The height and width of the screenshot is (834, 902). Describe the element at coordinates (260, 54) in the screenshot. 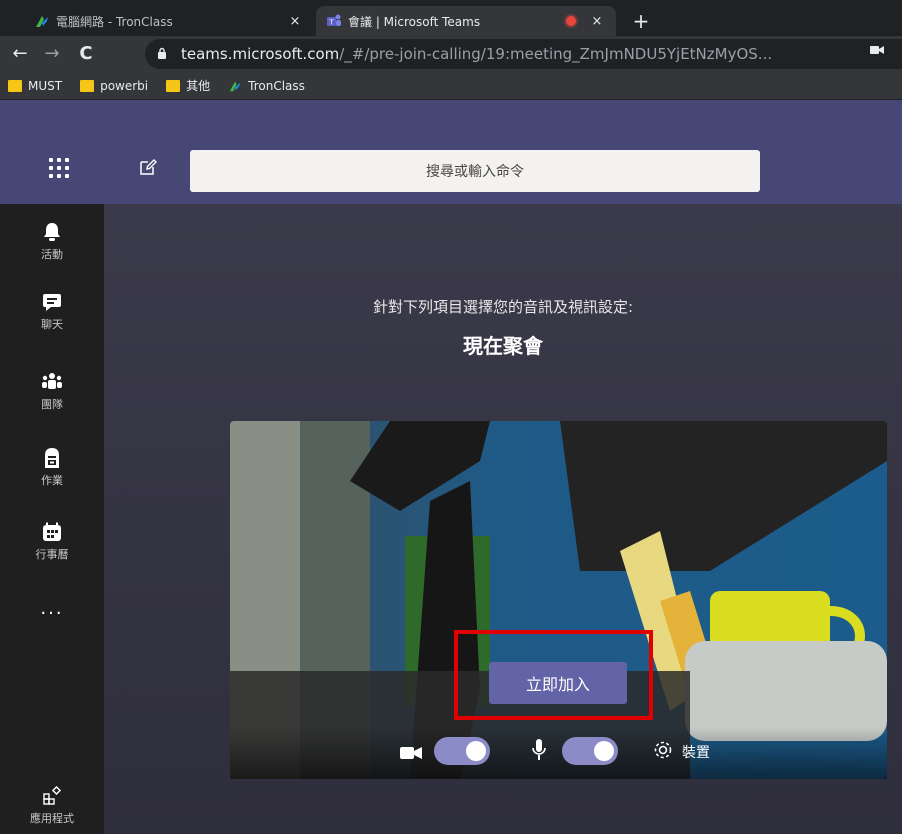

I see `url-host: teams.microsoft.com` at that location.